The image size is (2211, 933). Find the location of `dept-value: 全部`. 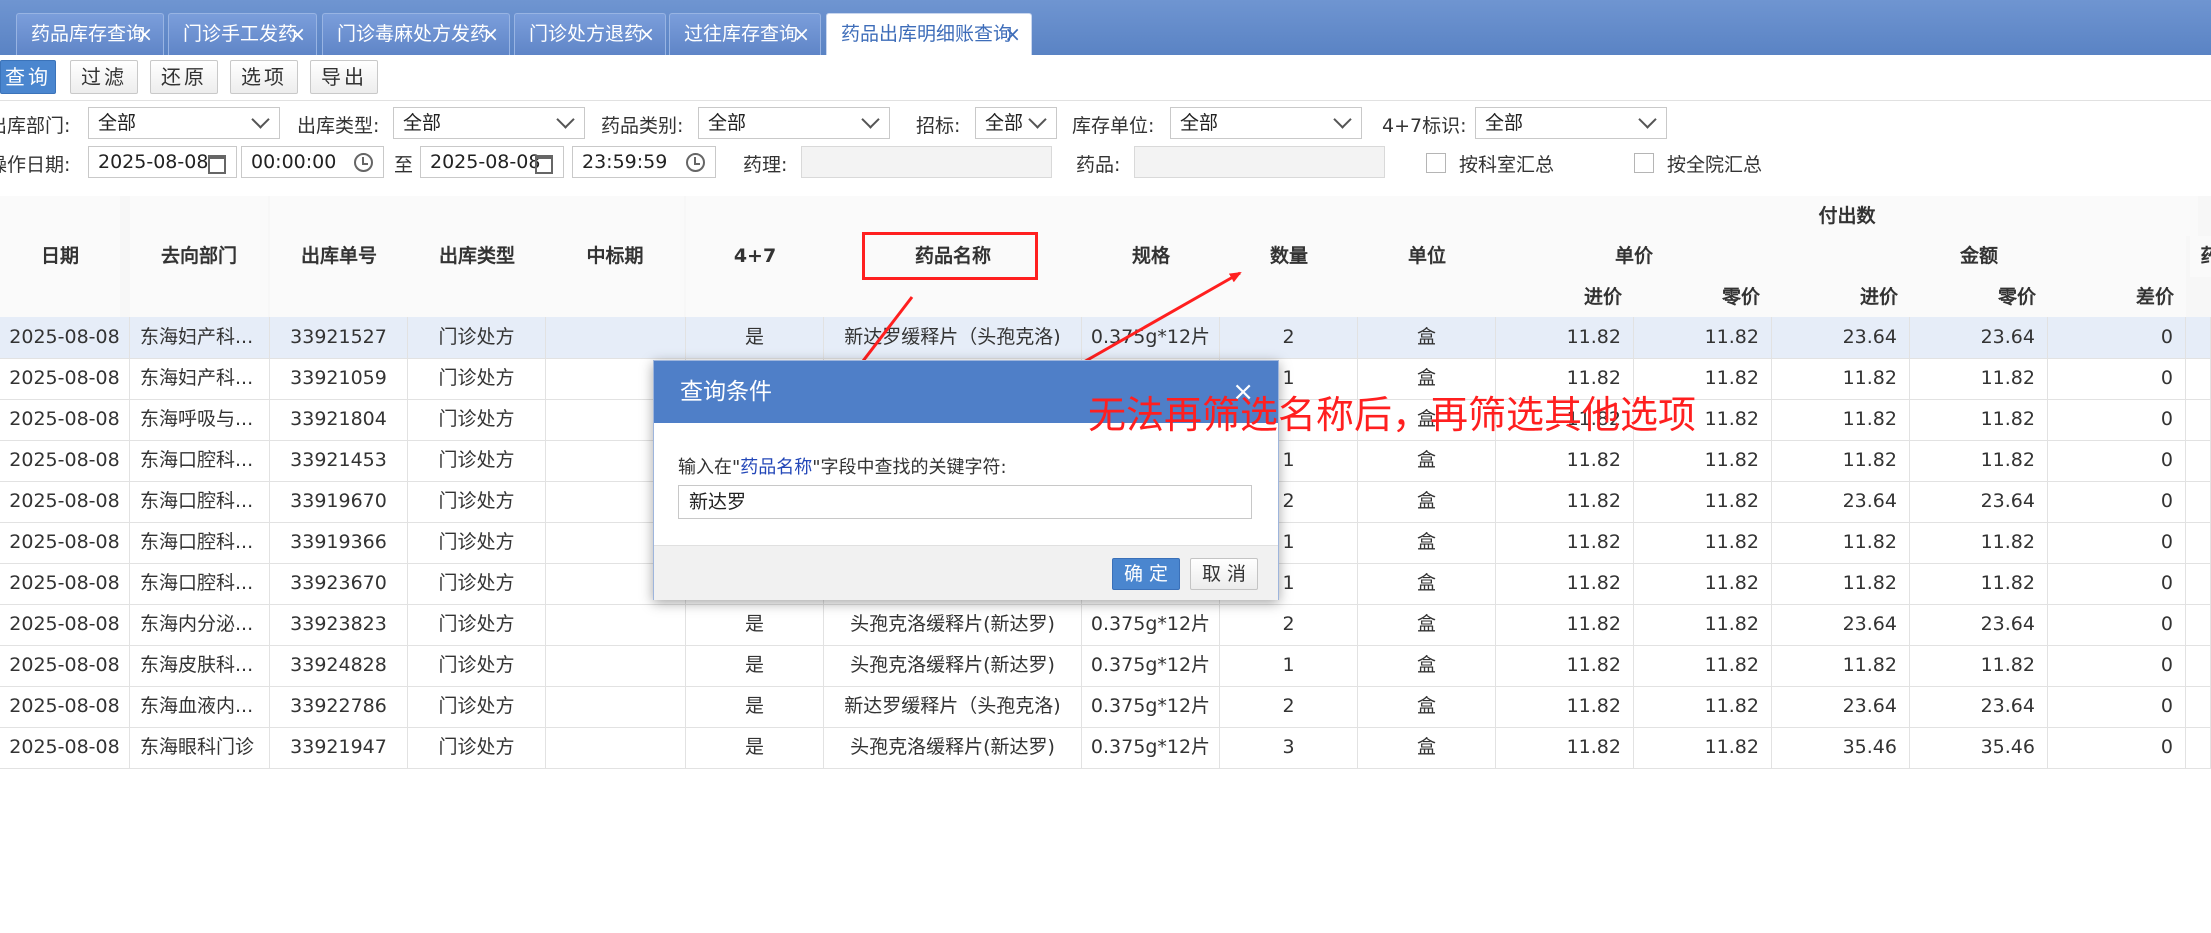

dept-value: 全部 is located at coordinates (117, 123).